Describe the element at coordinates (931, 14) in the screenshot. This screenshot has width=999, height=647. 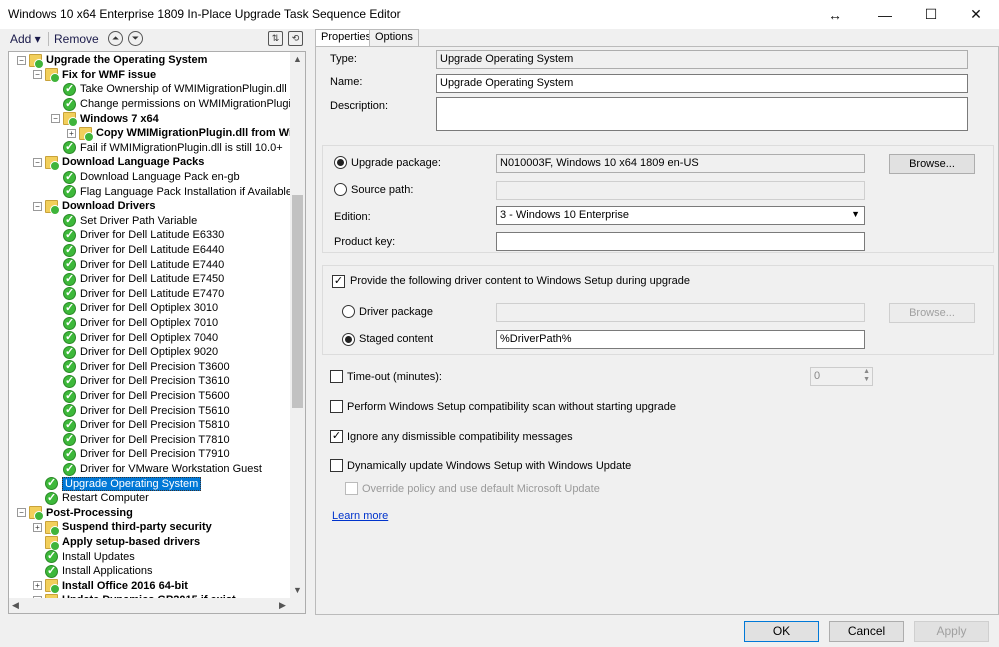
I see `maximize-button: ☐` at that location.